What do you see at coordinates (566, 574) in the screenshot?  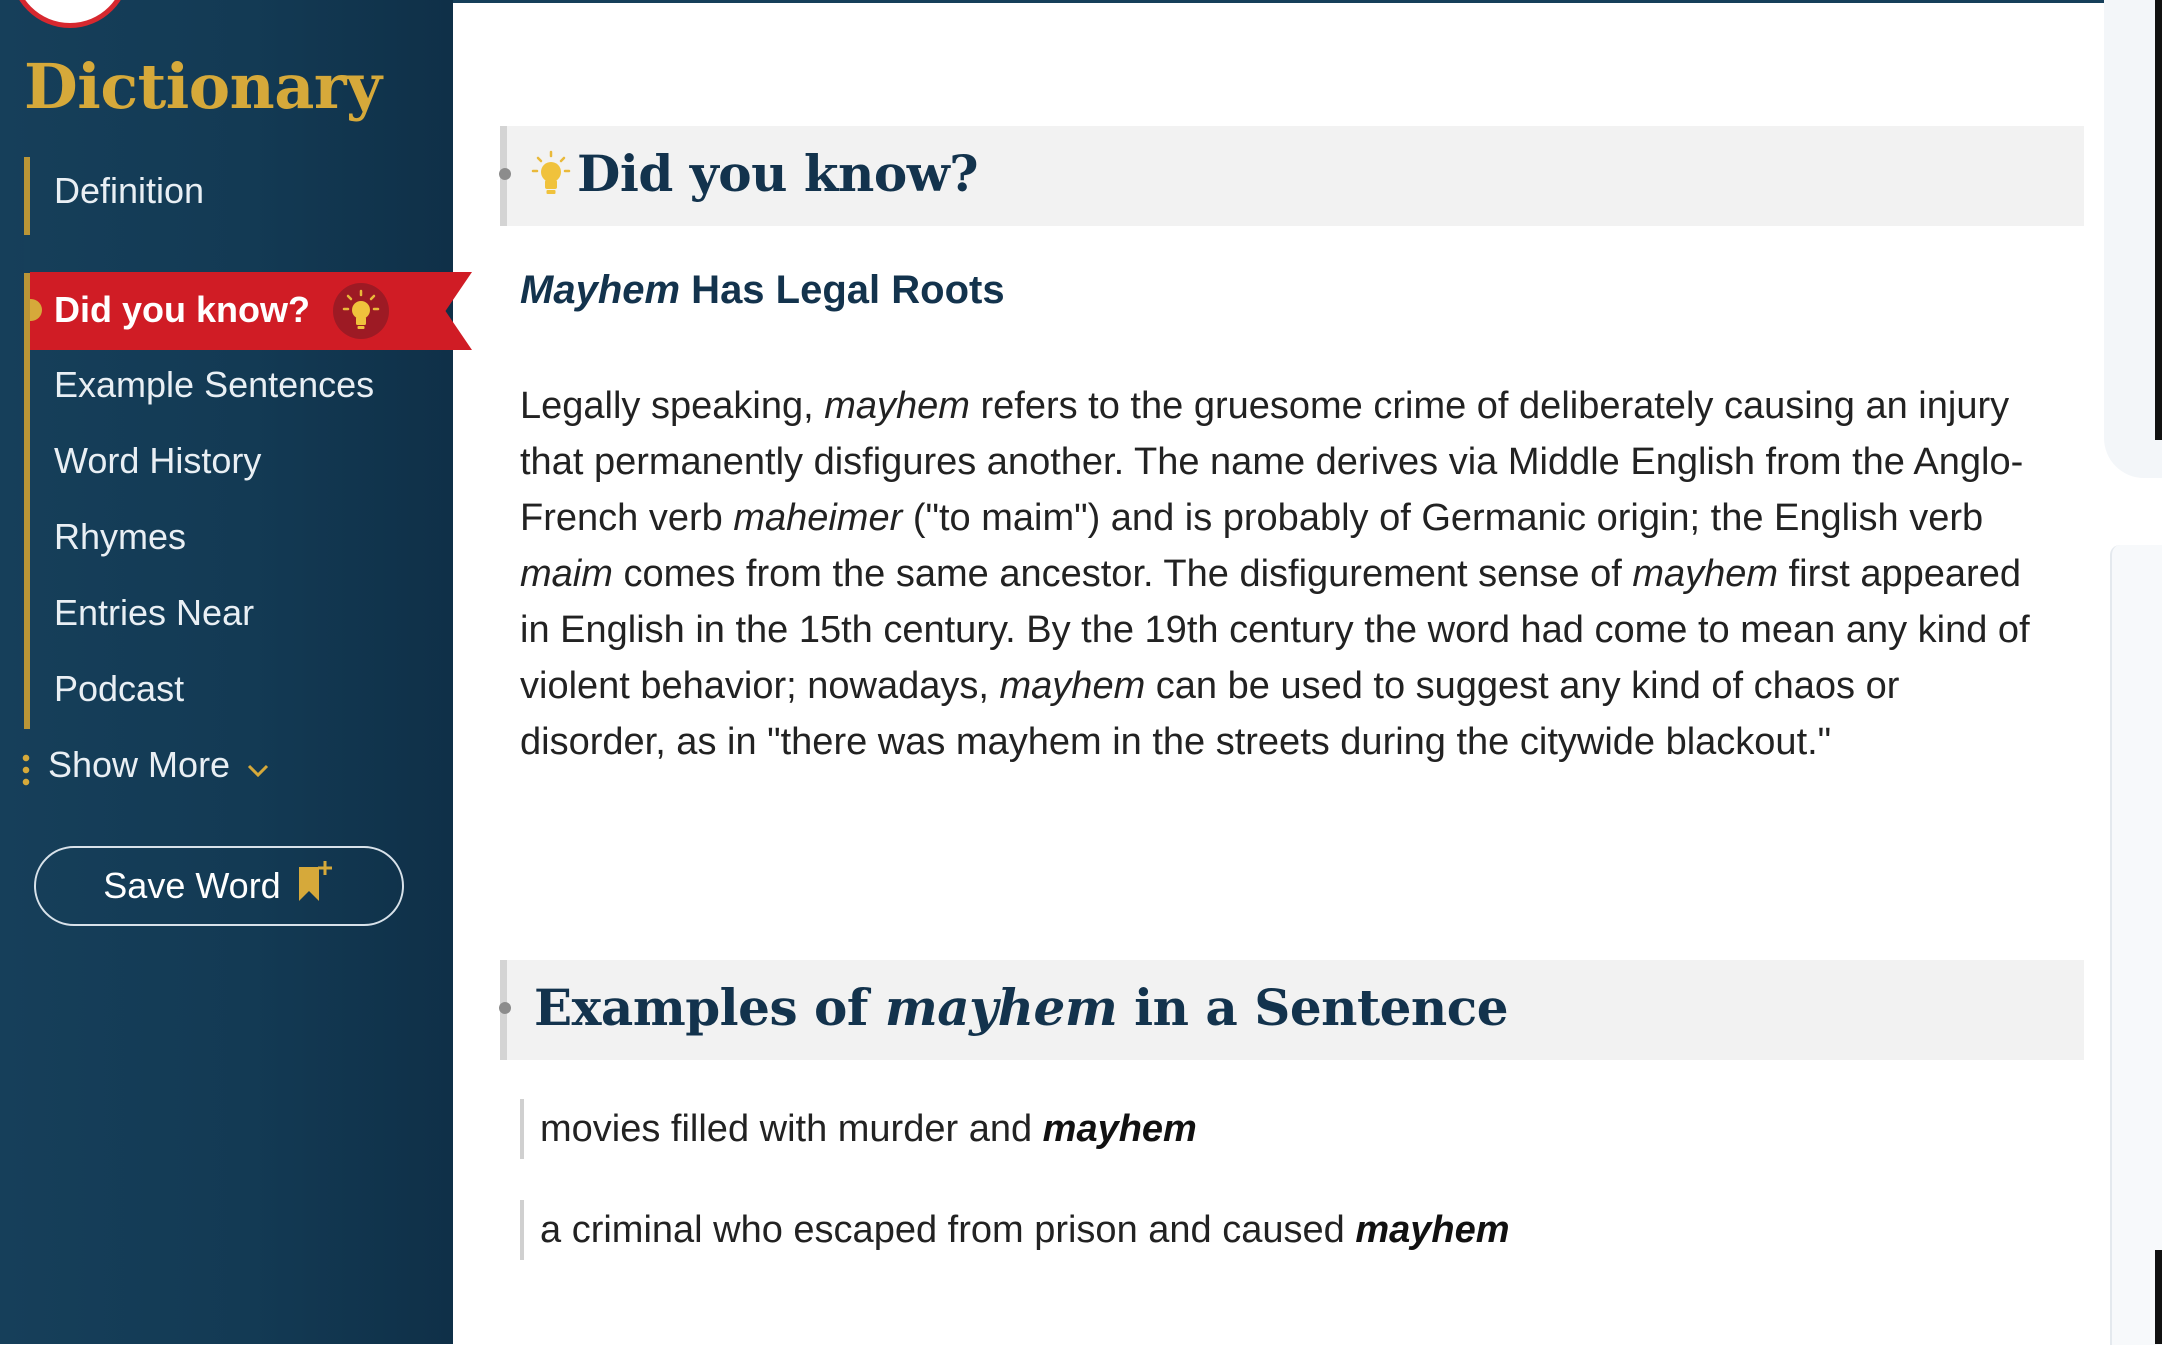 I see `italic-term: maim` at bounding box center [566, 574].